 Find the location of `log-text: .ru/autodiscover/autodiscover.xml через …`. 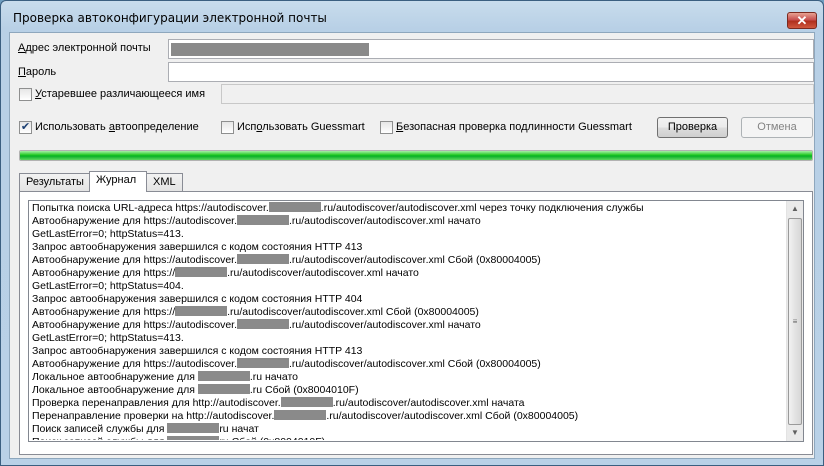

log-text: .ru/autodiscover/autodiscover.xml через … is located at coordinates (482, 208).